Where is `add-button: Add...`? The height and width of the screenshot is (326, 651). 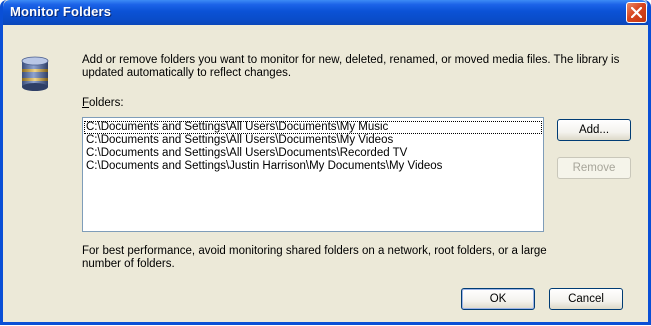
add-button: Add... is located at coordinates (594, 130).